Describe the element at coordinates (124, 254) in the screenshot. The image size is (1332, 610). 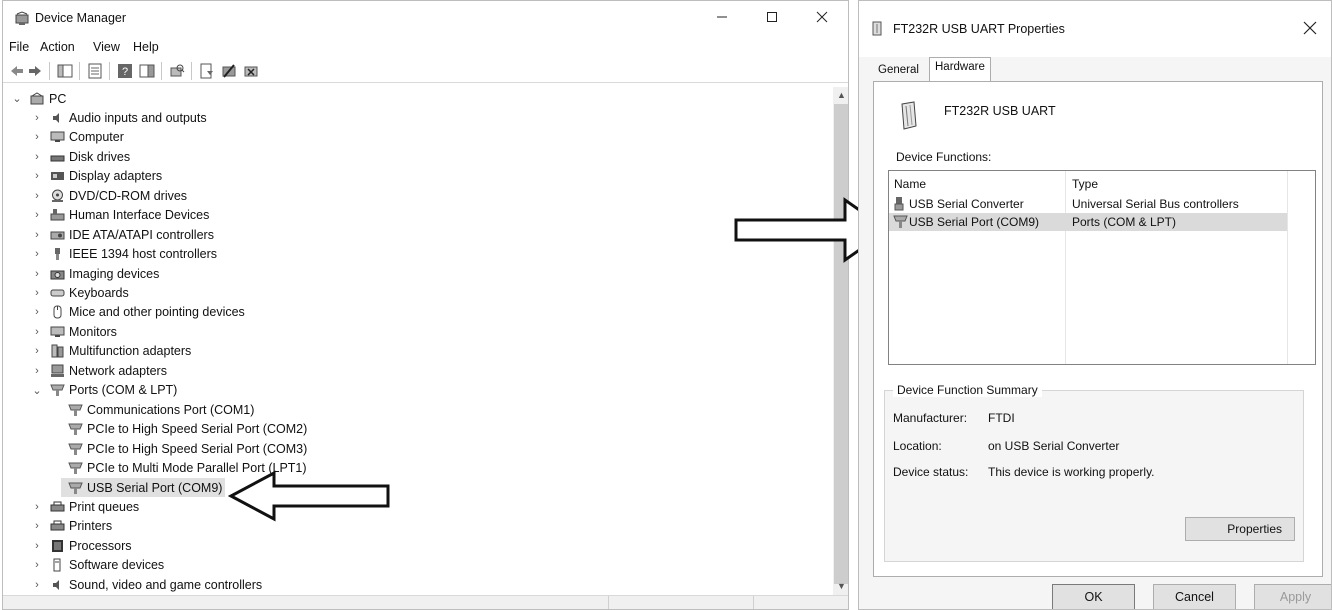
I see `tree-item-category: › IEEE 1394 host controllers` at that location.